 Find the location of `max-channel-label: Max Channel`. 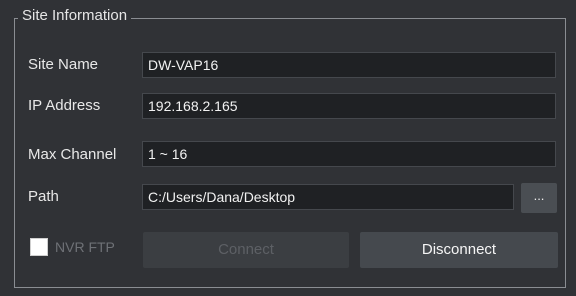

max-channel-label: Max Channel is located at coordinates (72, 154).